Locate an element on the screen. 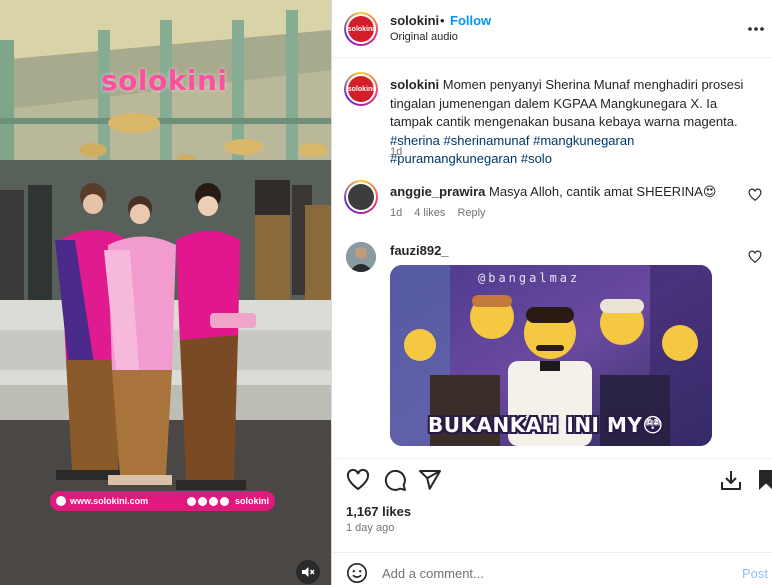 The image size is (772, 585). download-icon is located at coordinates (731, 480).